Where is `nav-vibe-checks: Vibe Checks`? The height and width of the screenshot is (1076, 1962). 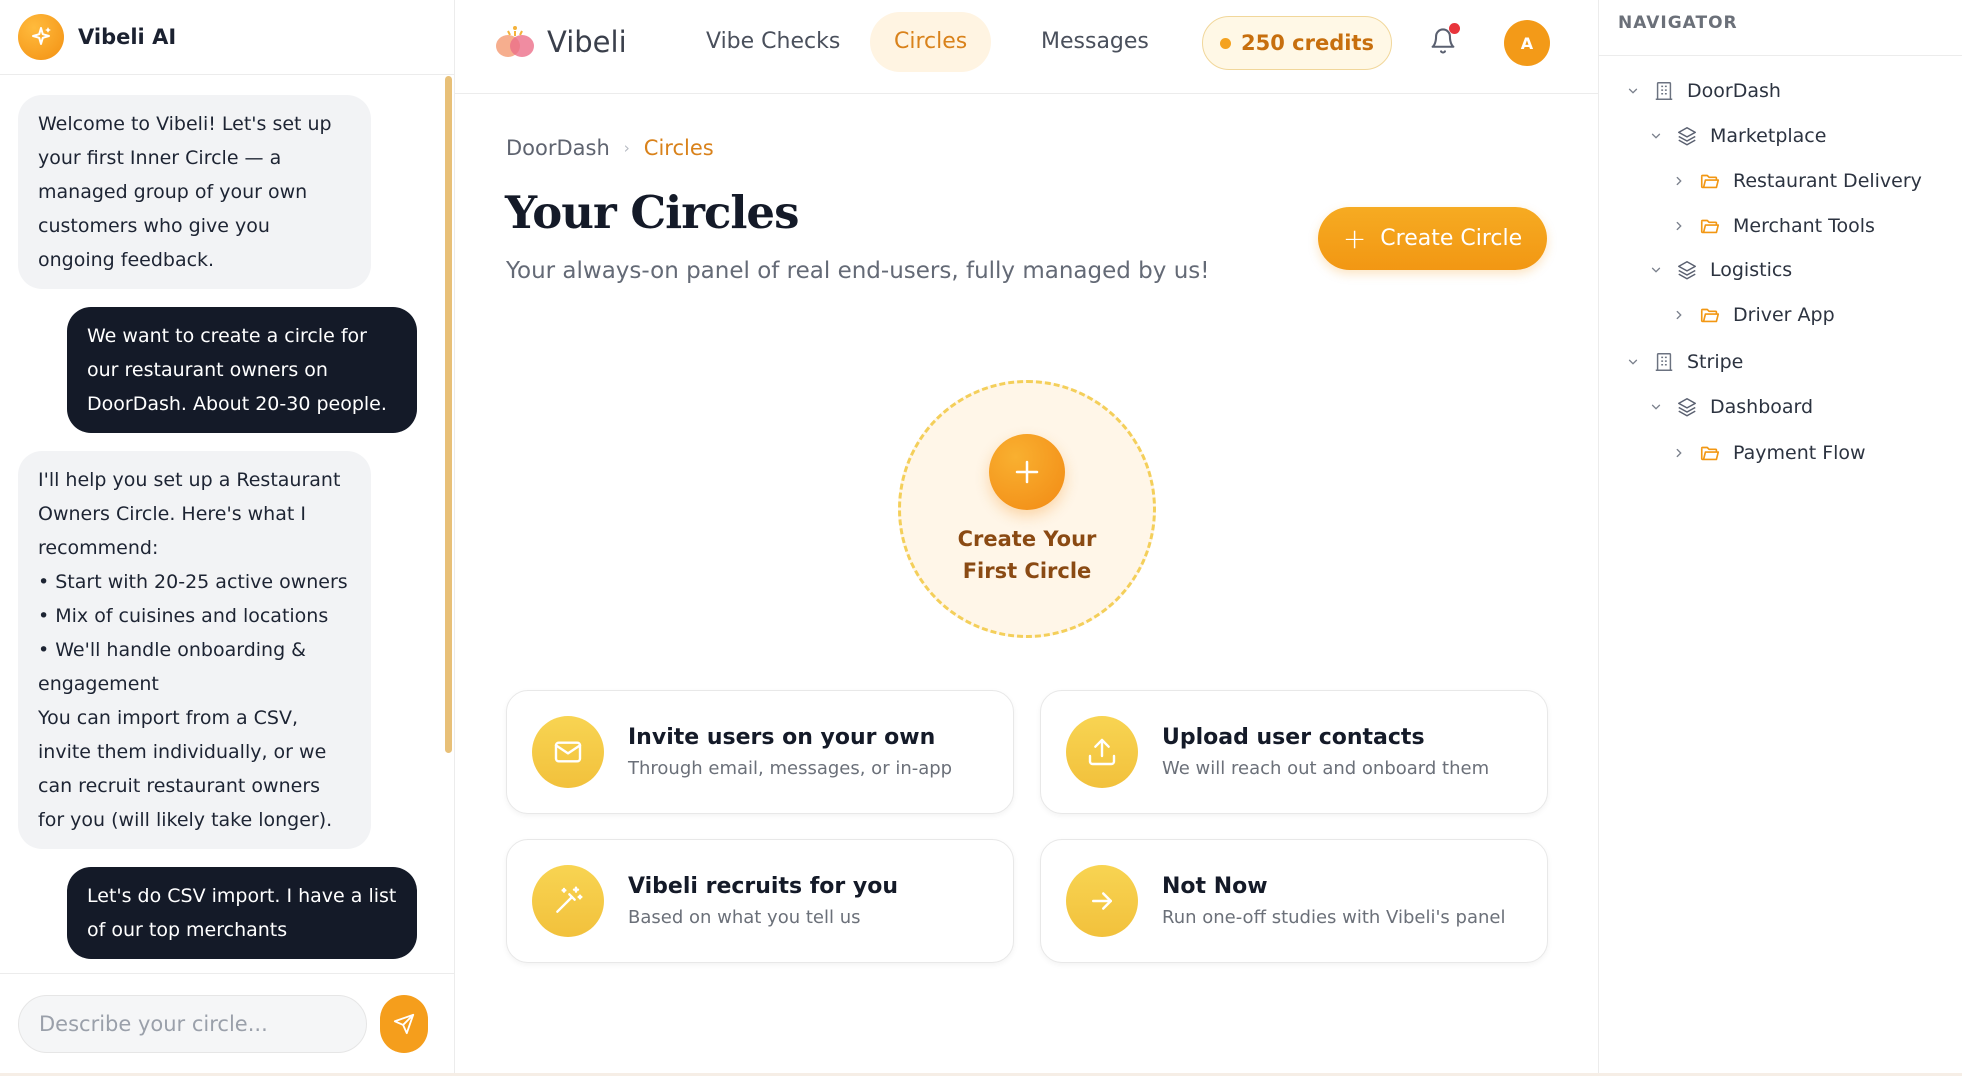 nav-vibe-checks: Vibe Checks is located at coordinates (773, 42).